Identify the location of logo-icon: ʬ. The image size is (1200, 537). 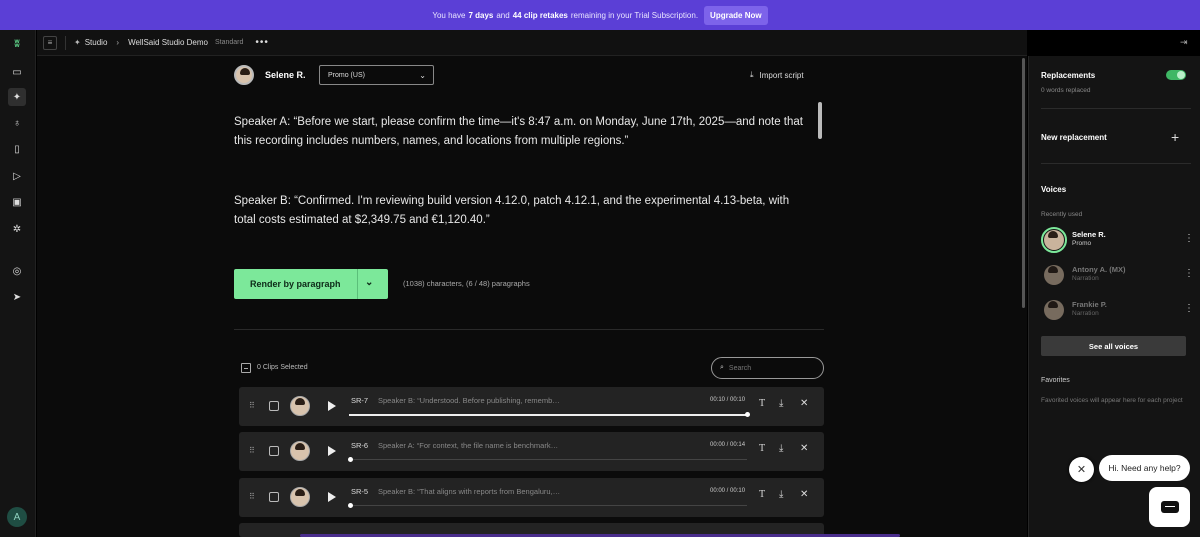
(17, 44).